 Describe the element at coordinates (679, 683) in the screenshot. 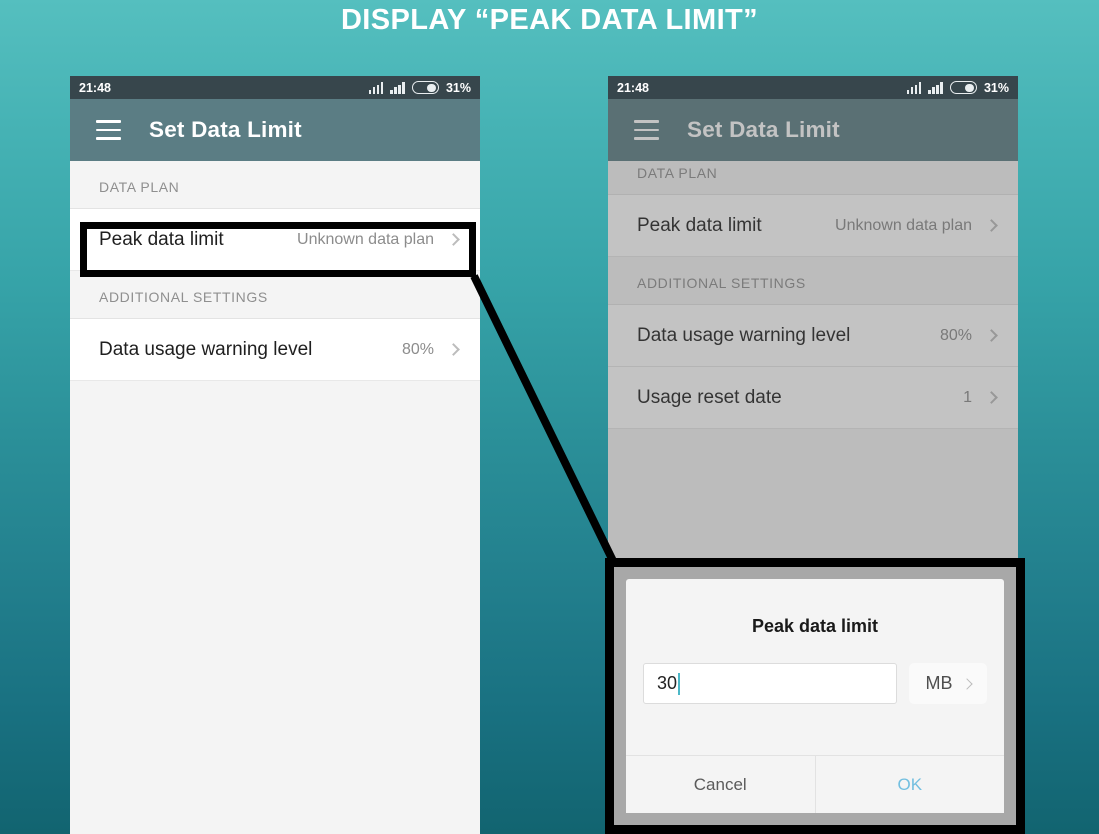

I see `text-caret` at that location.